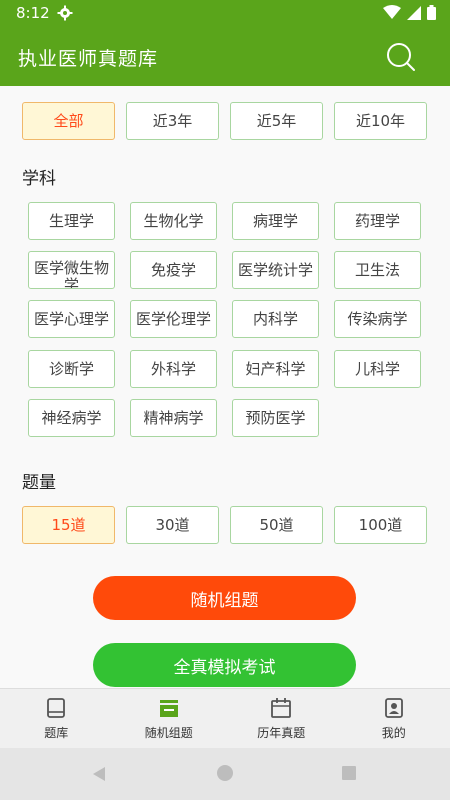  I want to click on tab-question-bank: 题库, so click(56, 718).